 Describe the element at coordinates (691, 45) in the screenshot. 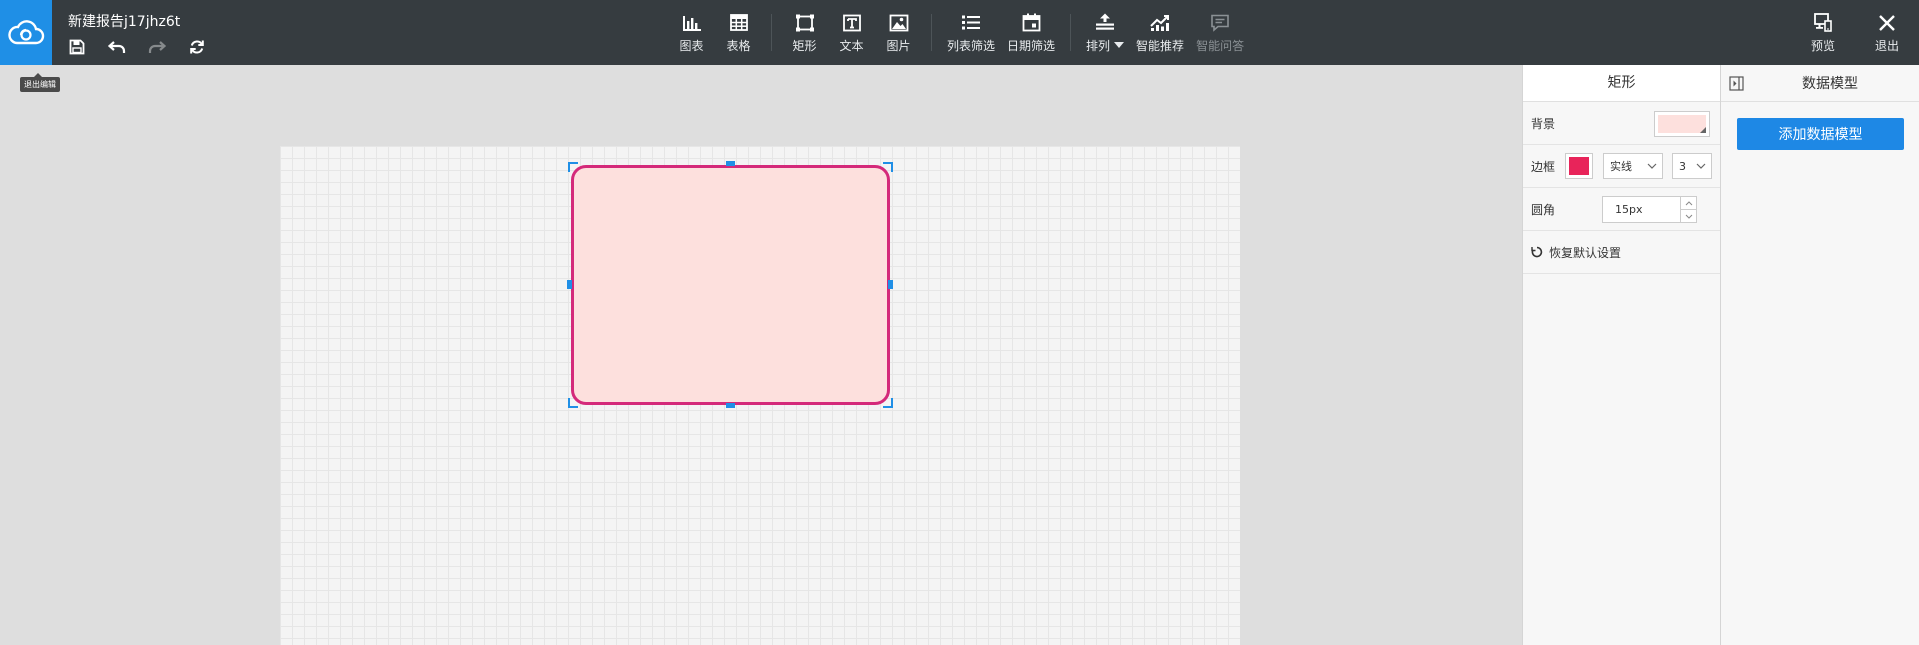

I see `chart-tool-label: 图表` at that location.